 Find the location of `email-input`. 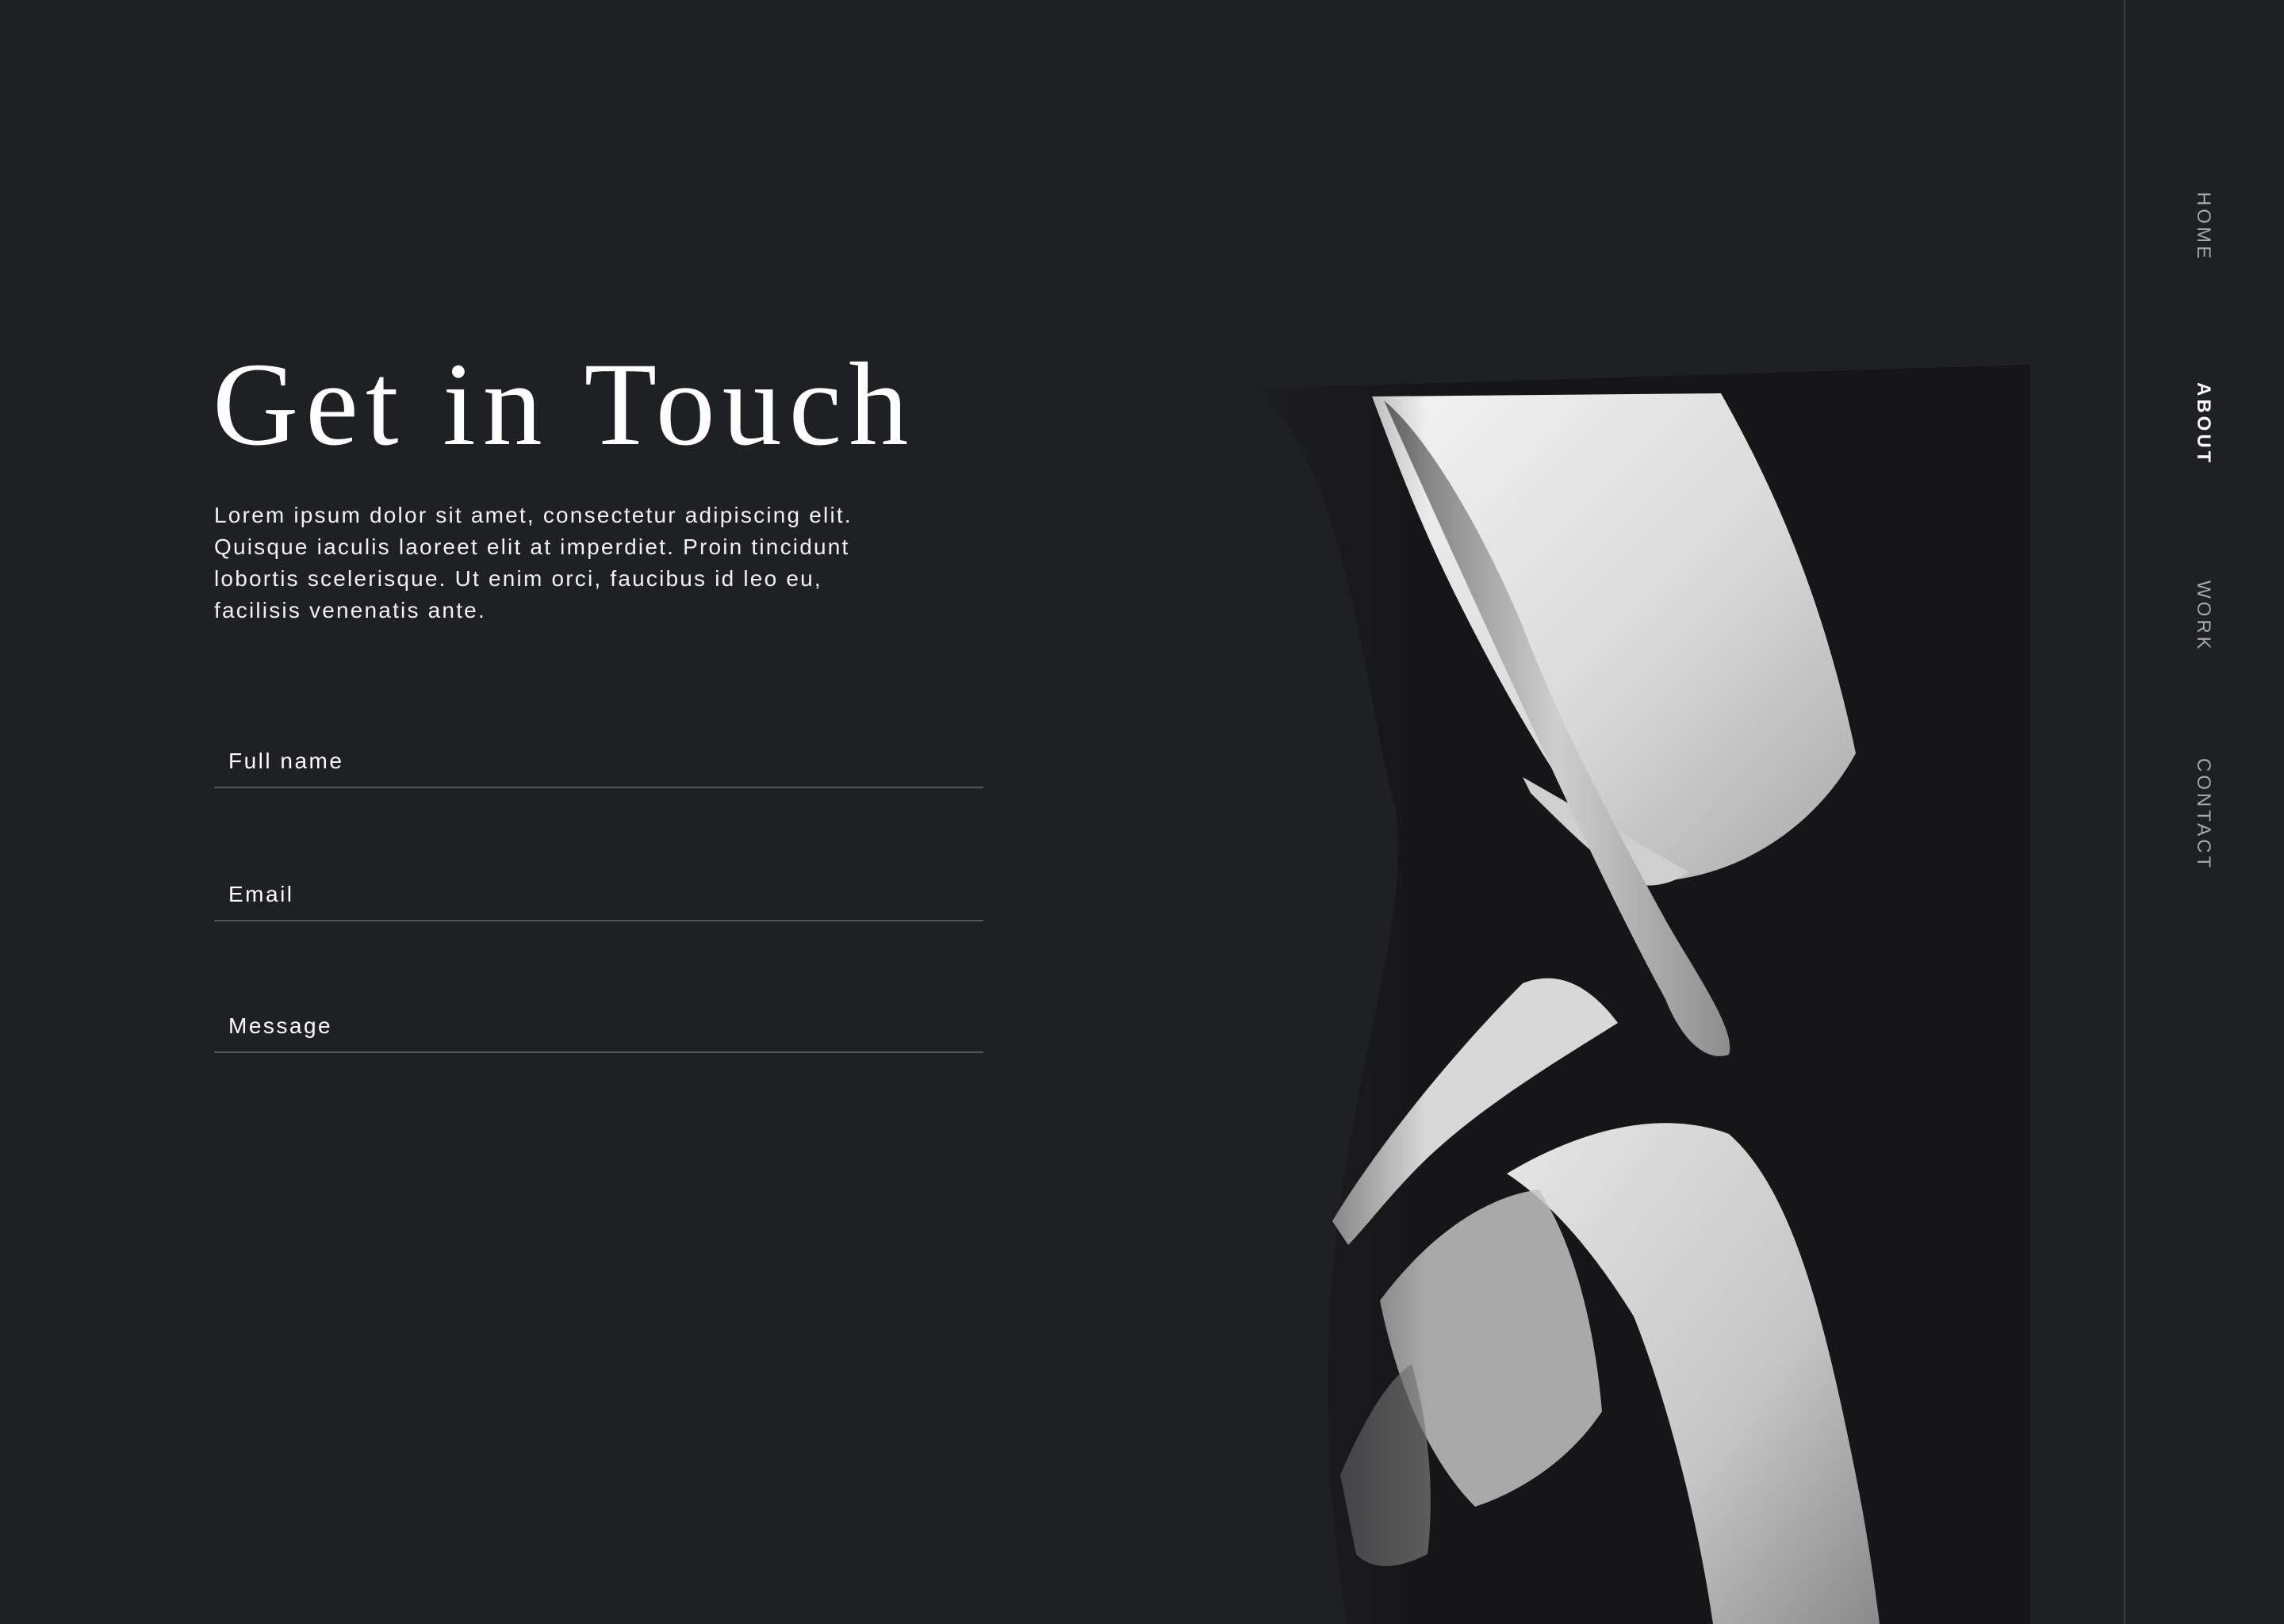

email-input is located at coordinates (598, 885).